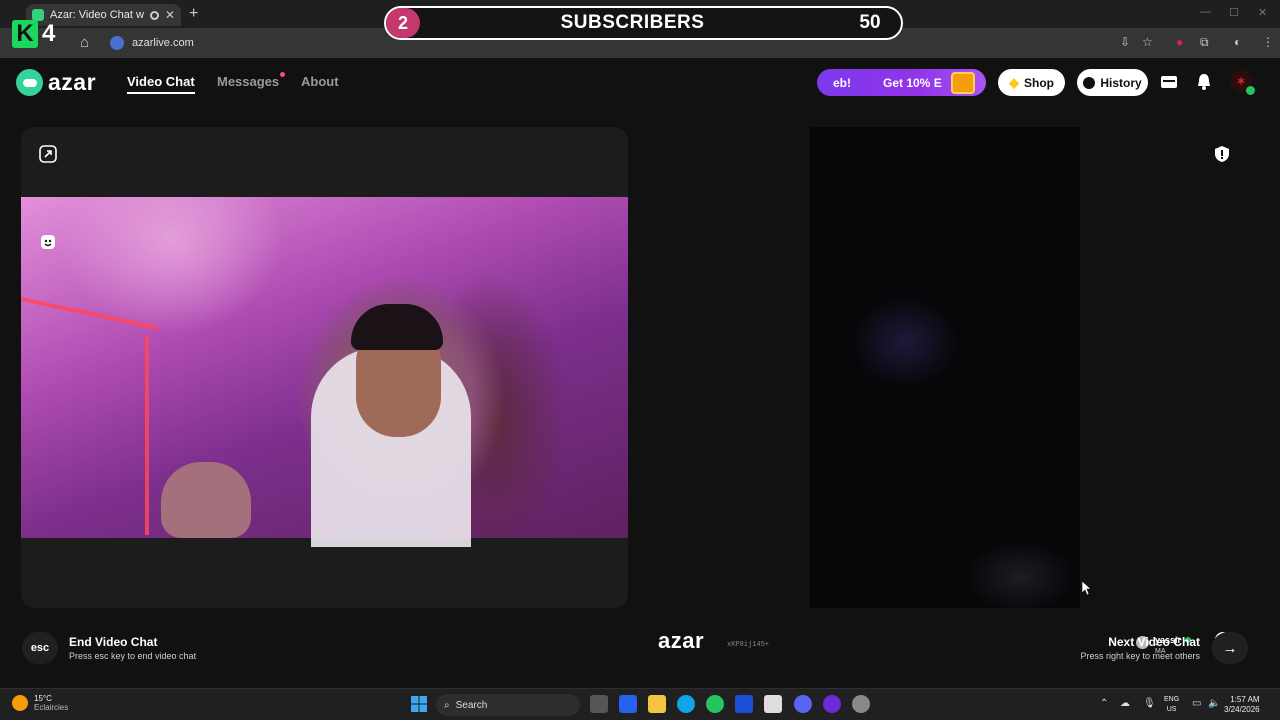 The height and width of the screenshot is (720, 1280). Describe the element at coordinates (1125, 42) in the screenshot. I see `install-app-icon: ⇩` at that location.